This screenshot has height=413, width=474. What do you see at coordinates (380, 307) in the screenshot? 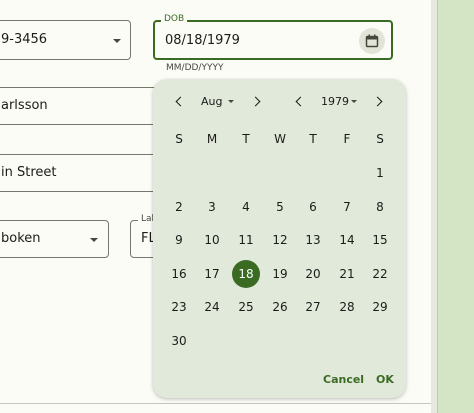
I see `calendar-day: 29` at bounding box center [380, 307].